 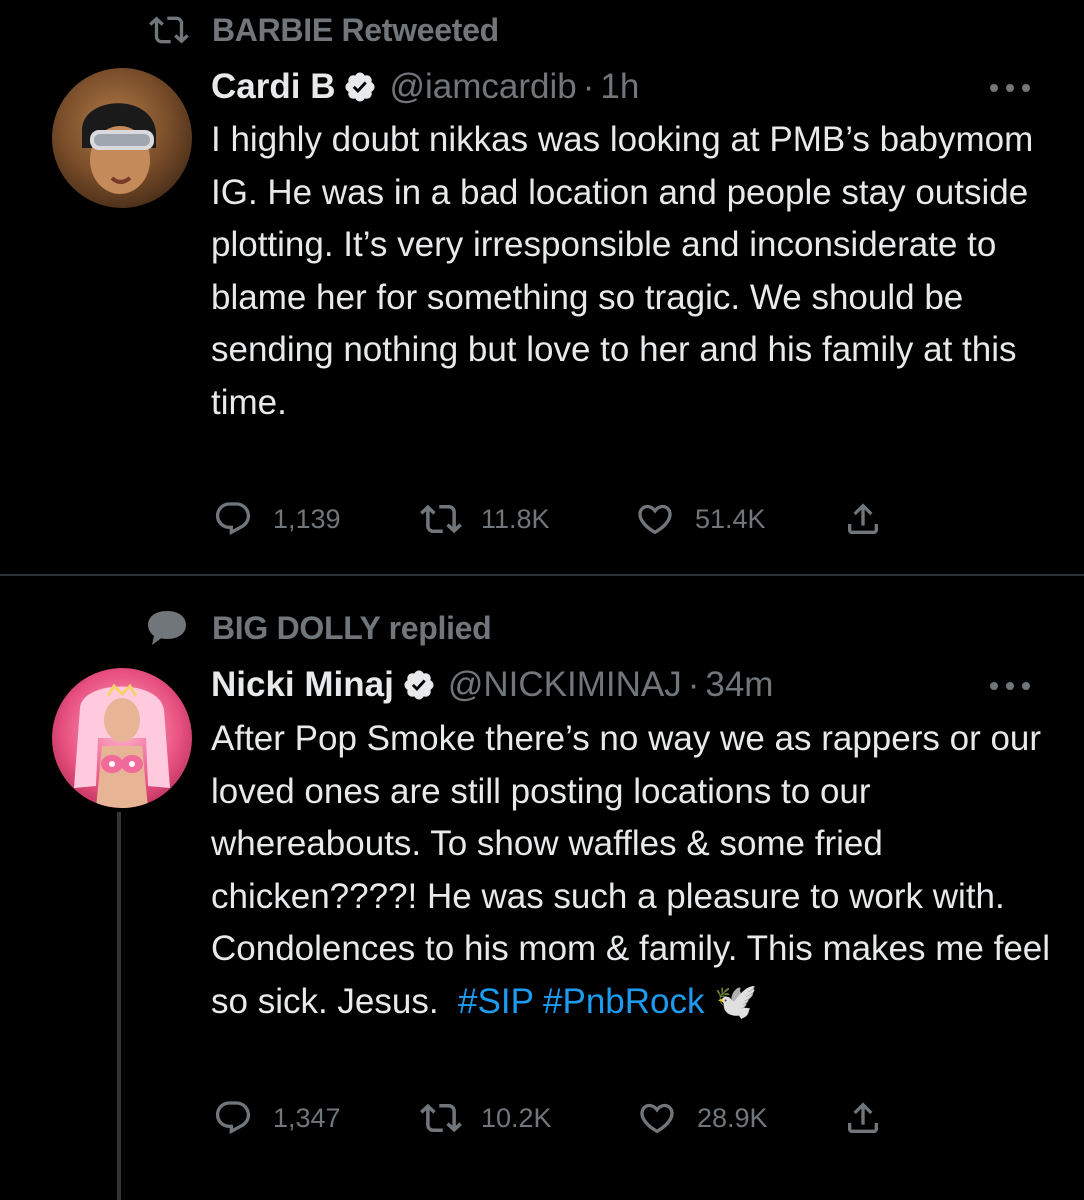 I want to click on reply-context: BIG DOLLY replied, so click(x=319, y=628).